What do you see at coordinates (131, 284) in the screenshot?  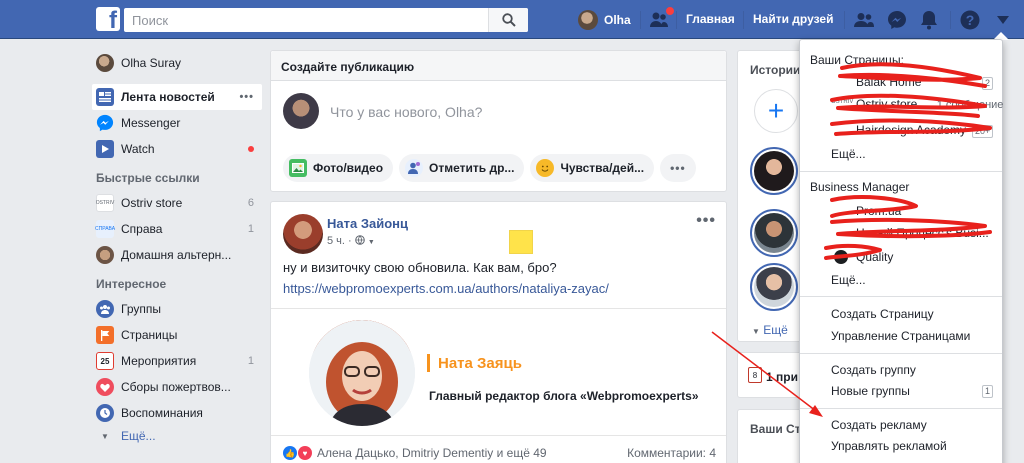 I see `interesting-heading: Интересное` at bounding box center [131, 284].